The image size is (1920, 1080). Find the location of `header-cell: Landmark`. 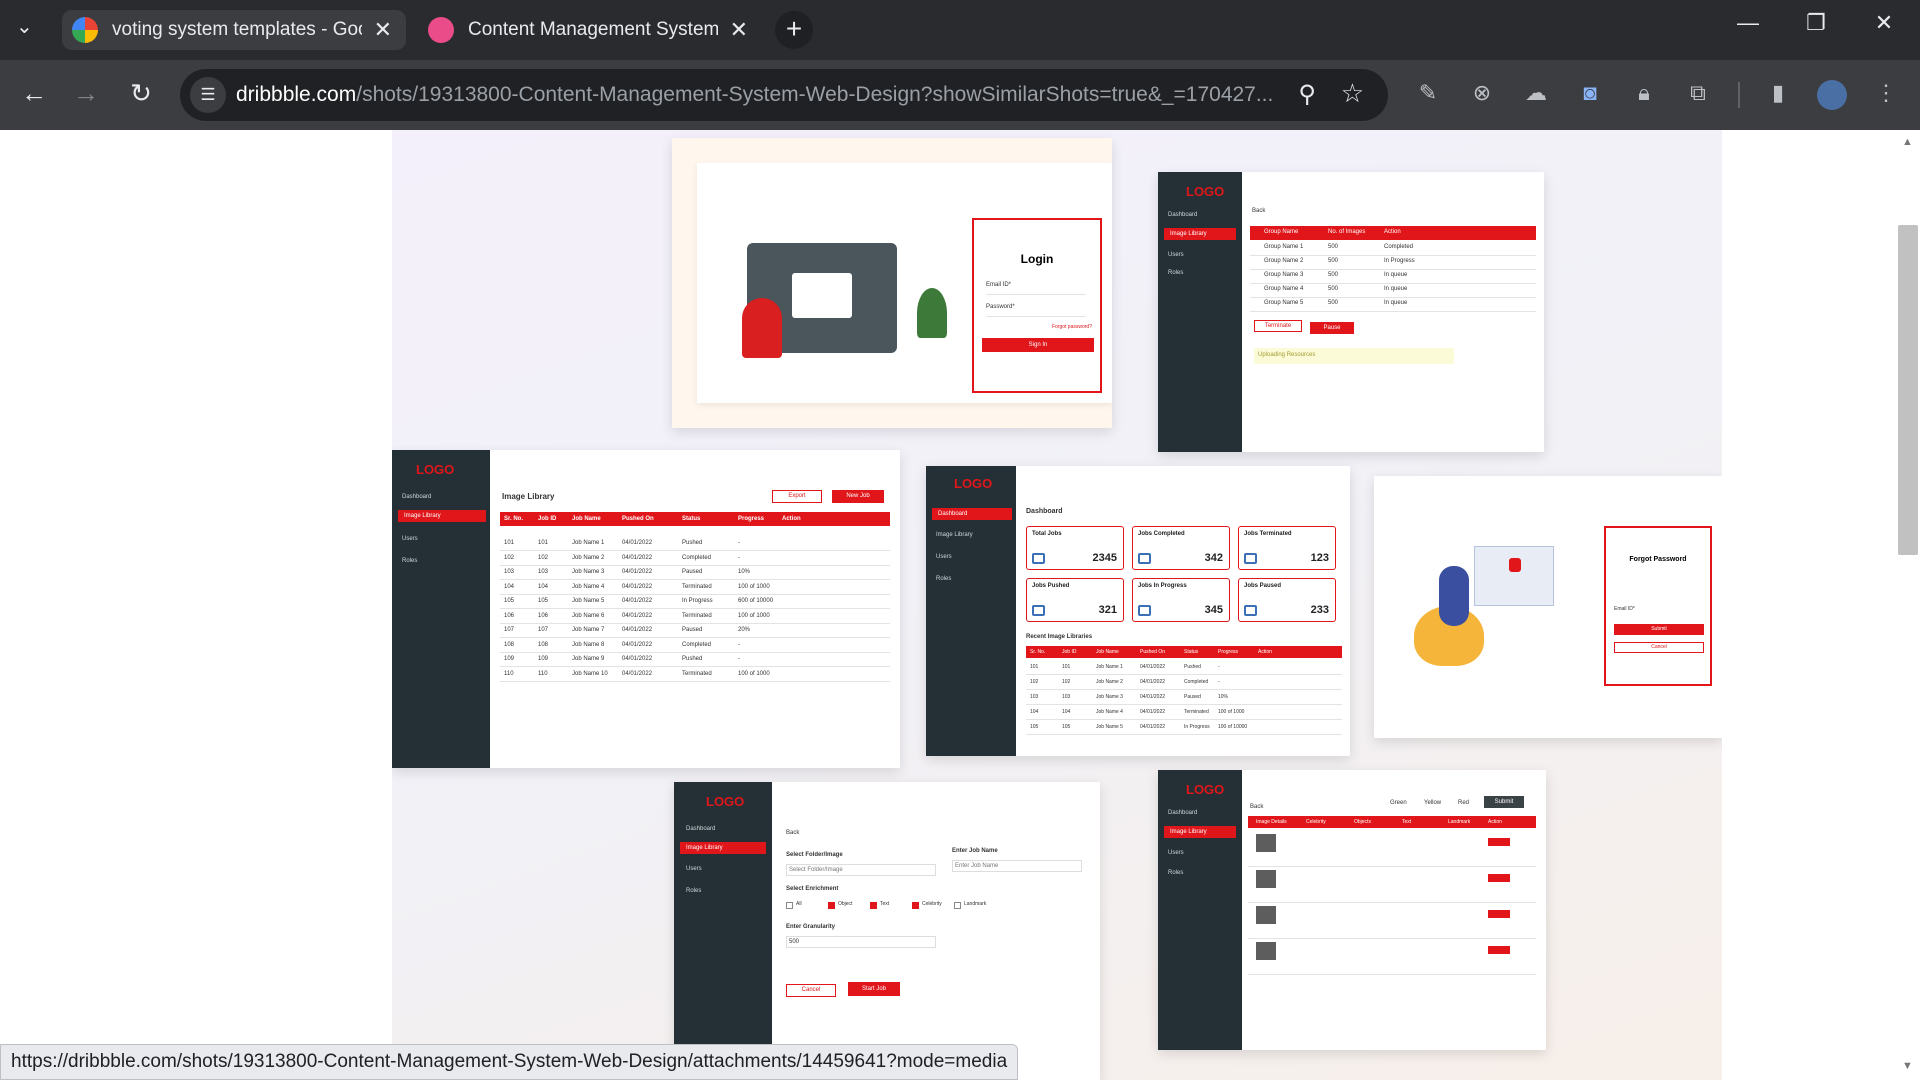

header-cell: Landmark is located at coordinates (1459, 822).